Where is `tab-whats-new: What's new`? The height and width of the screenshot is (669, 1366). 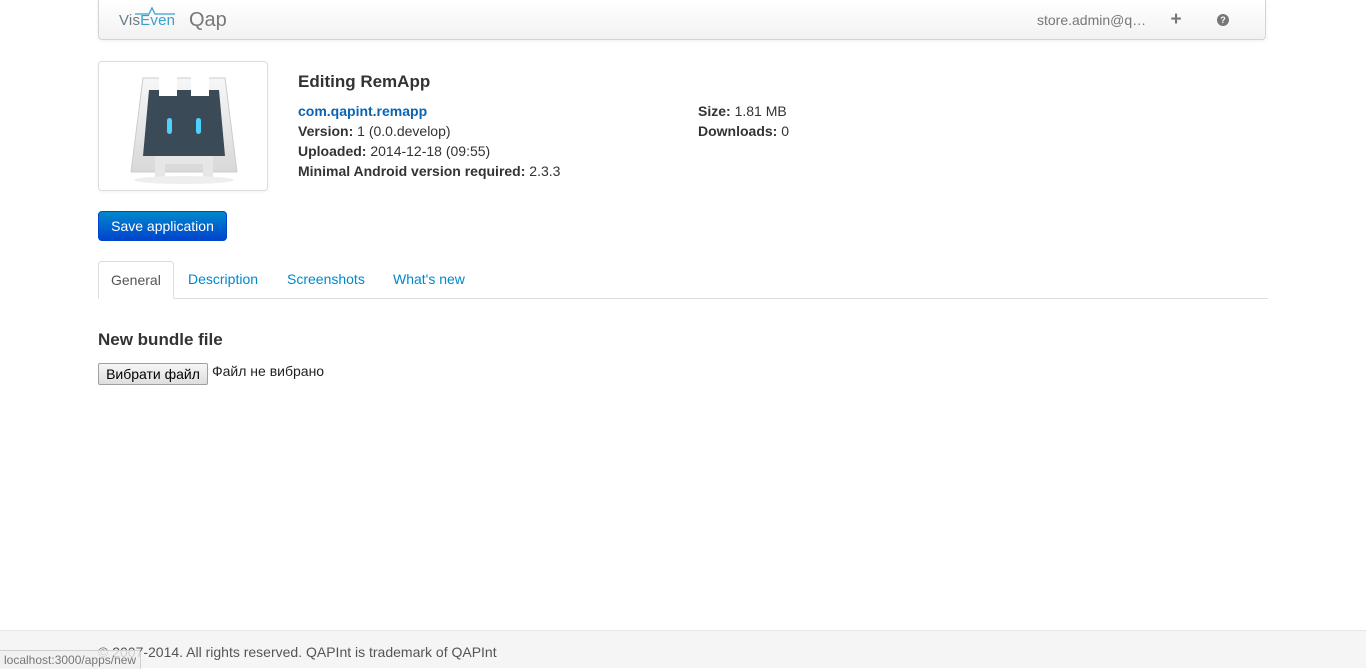 tab-whats-new: What's new is located at coordinates (429, 280).